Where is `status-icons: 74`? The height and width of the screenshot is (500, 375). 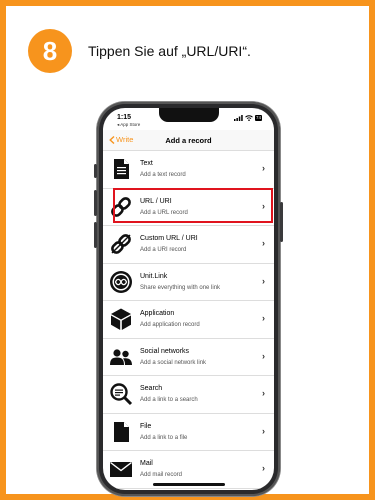
status-icons: 74 is located at coordinates (247, 118).